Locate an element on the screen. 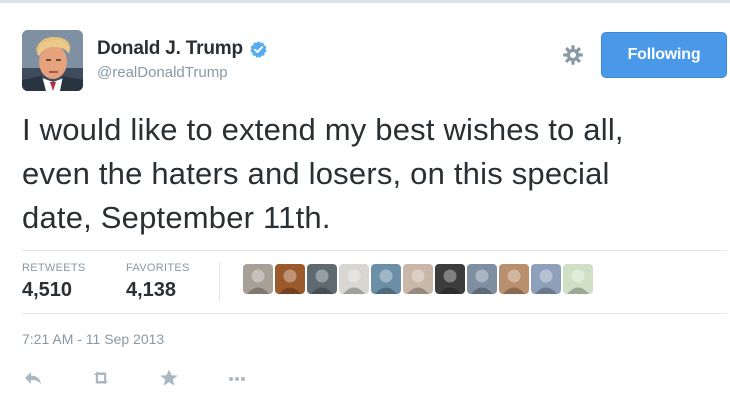  profile-avatar is located at coordinates (52, 60).